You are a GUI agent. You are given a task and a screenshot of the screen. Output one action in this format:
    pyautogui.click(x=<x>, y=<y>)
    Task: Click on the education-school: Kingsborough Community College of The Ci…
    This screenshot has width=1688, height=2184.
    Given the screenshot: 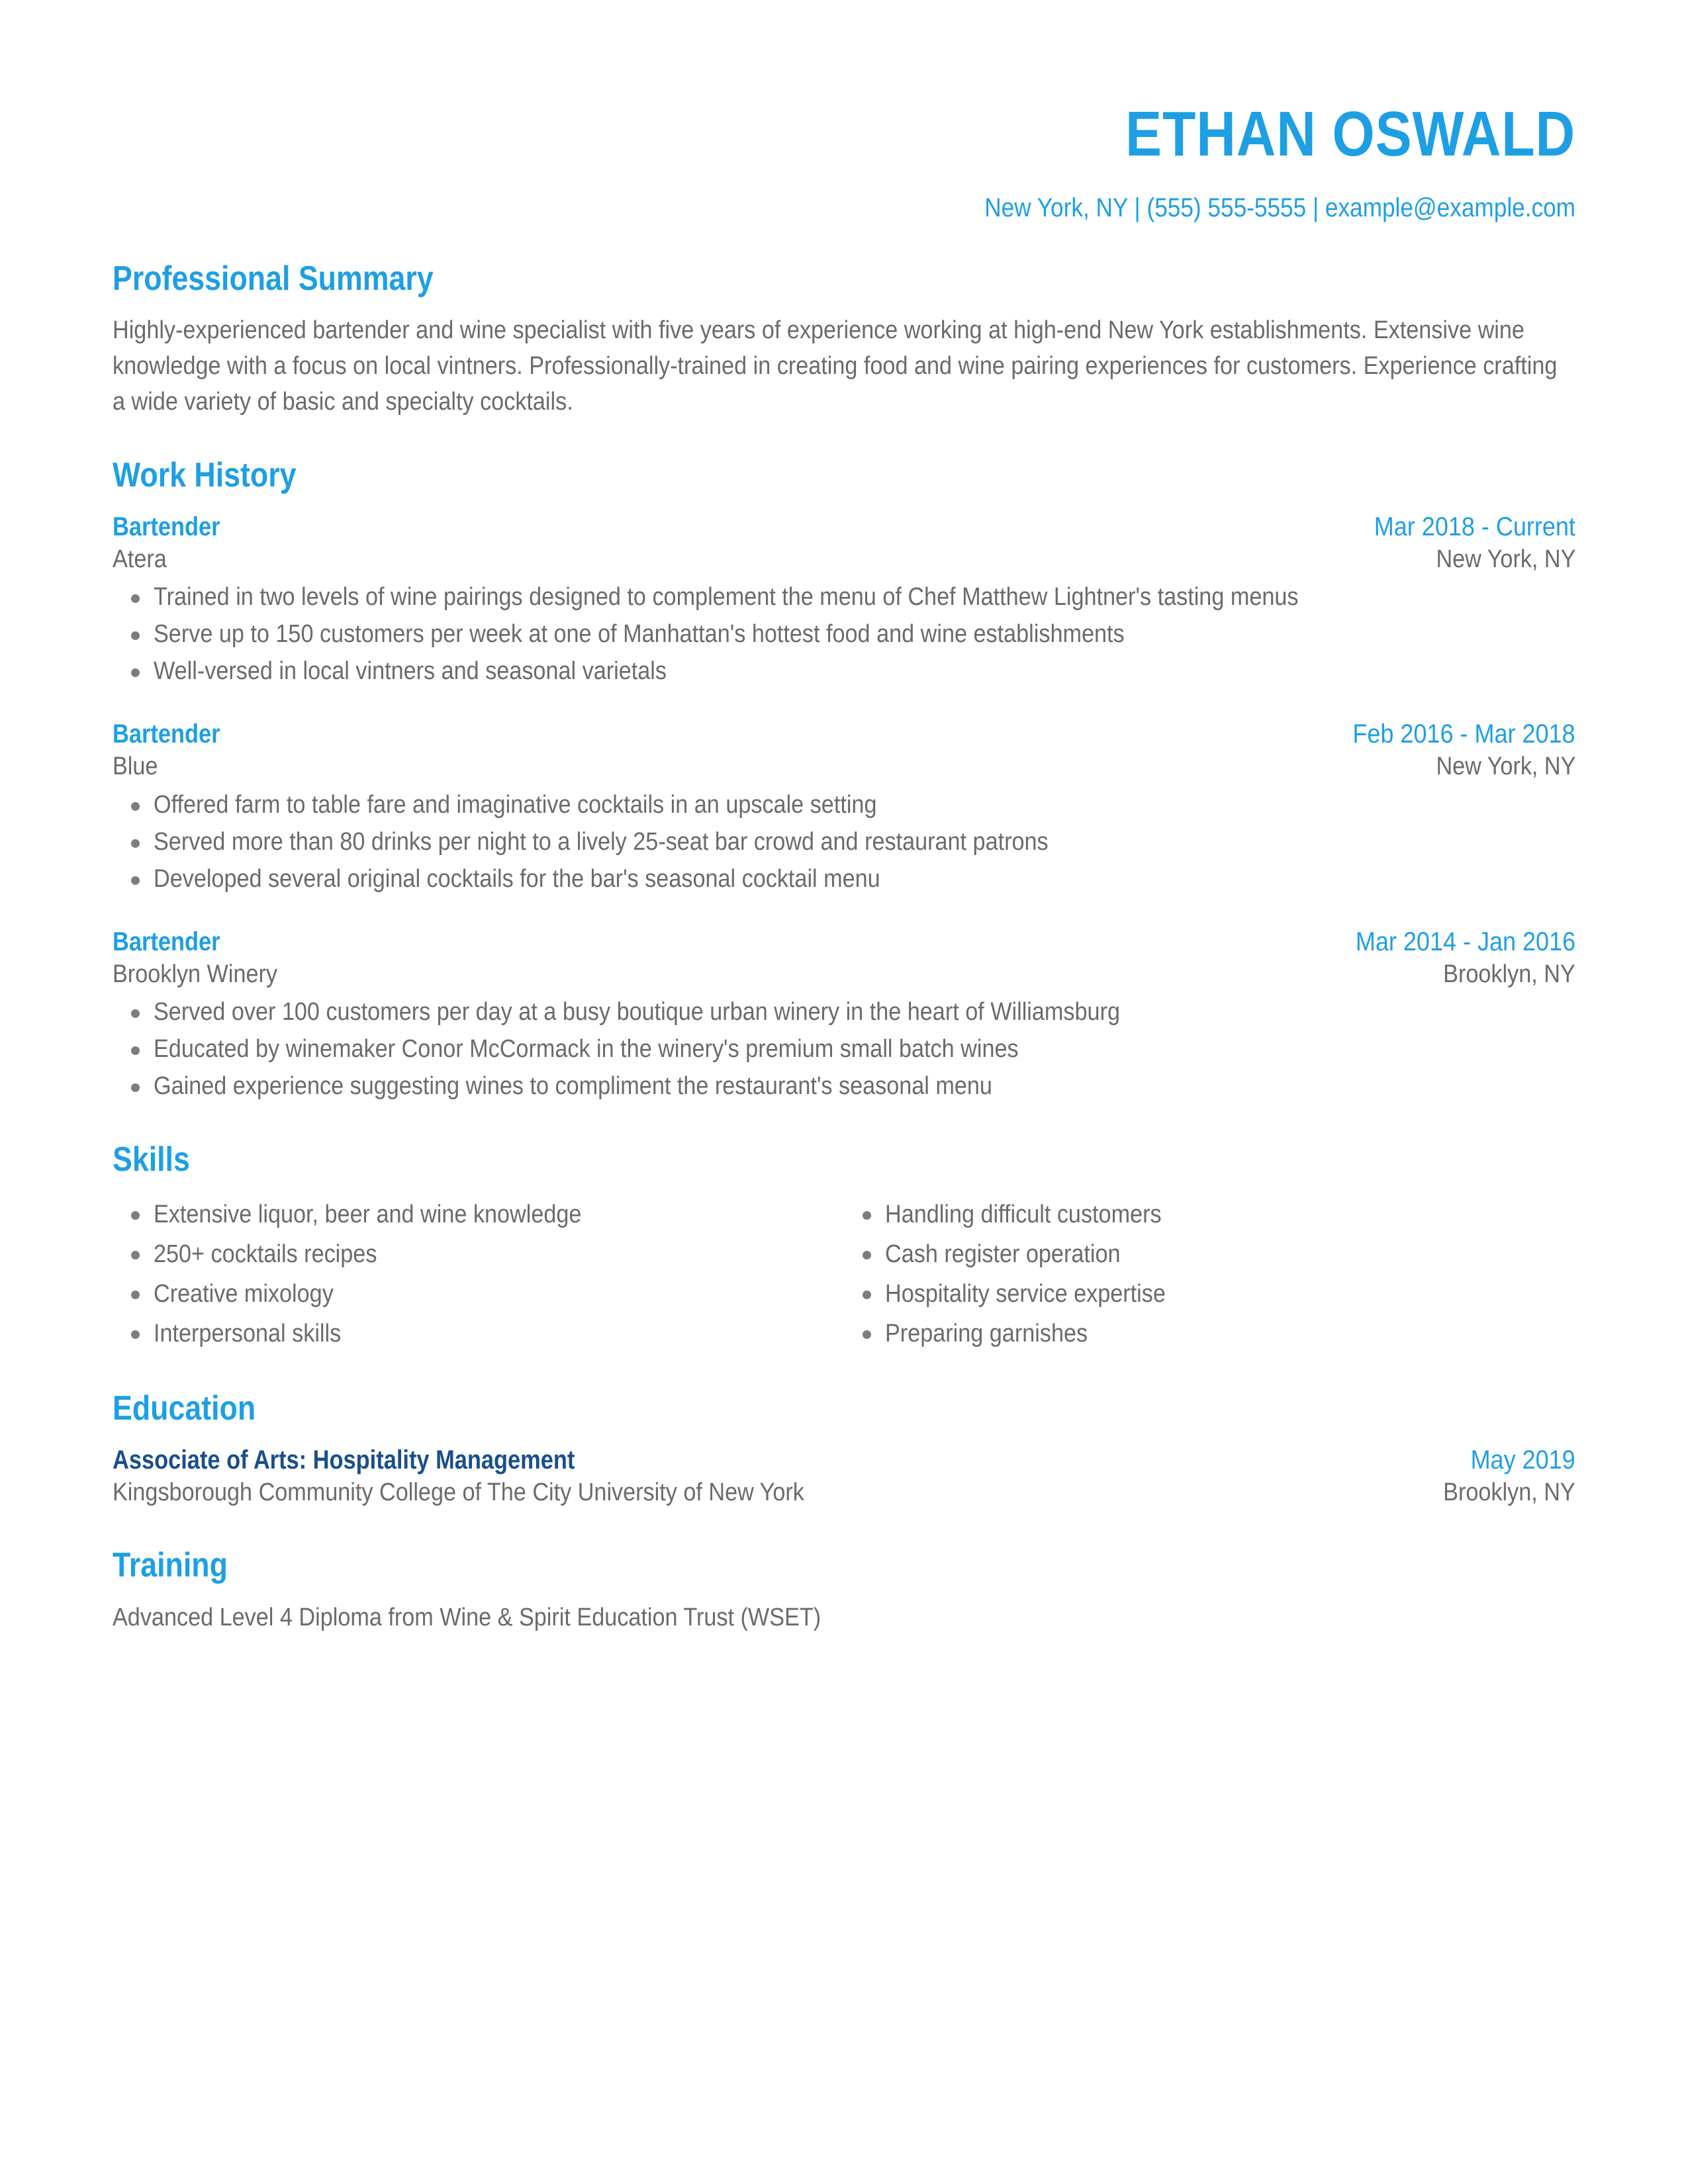 What is the action you would take?
    pyautogui.click(x=458, y=1492)
    